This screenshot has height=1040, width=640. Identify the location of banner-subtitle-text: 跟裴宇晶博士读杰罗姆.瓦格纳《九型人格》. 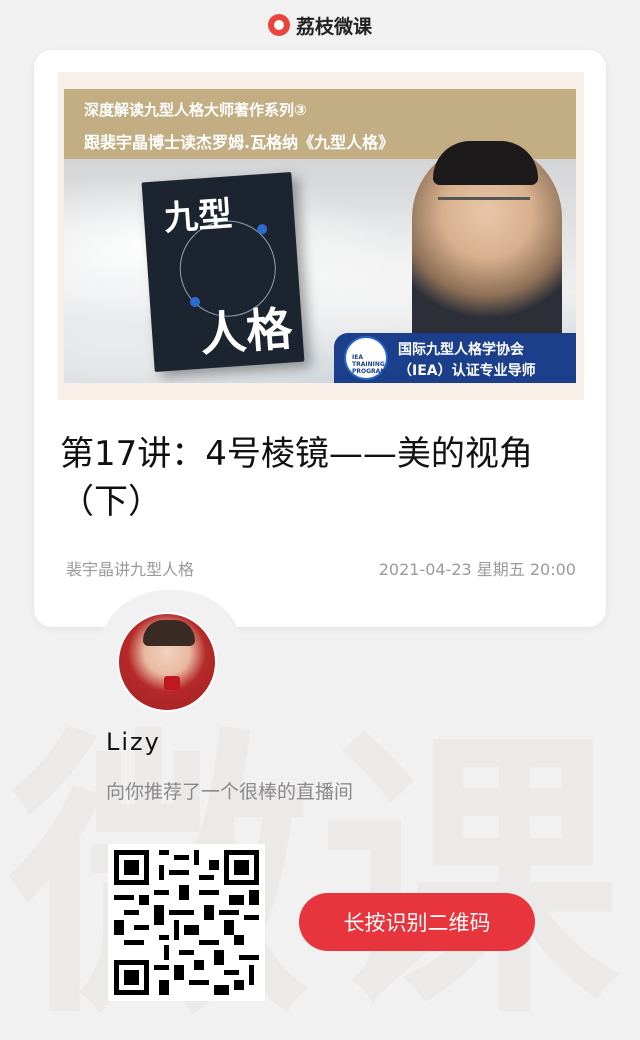
(239, 142).